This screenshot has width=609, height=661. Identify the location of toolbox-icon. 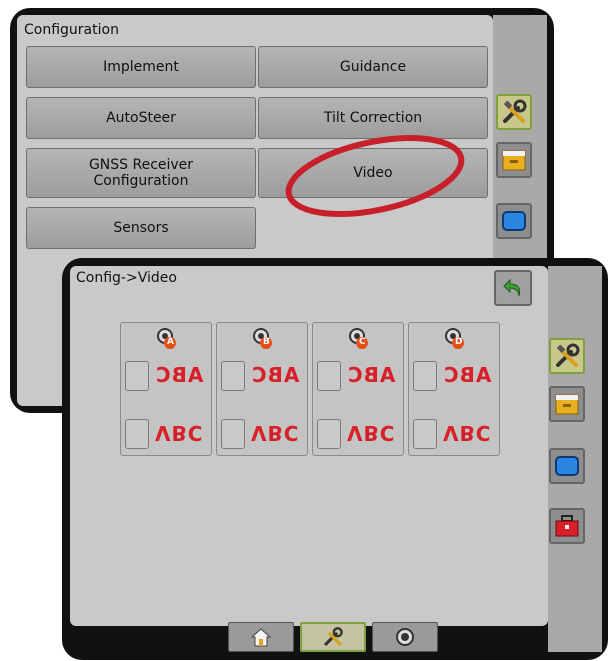
(567, 526).